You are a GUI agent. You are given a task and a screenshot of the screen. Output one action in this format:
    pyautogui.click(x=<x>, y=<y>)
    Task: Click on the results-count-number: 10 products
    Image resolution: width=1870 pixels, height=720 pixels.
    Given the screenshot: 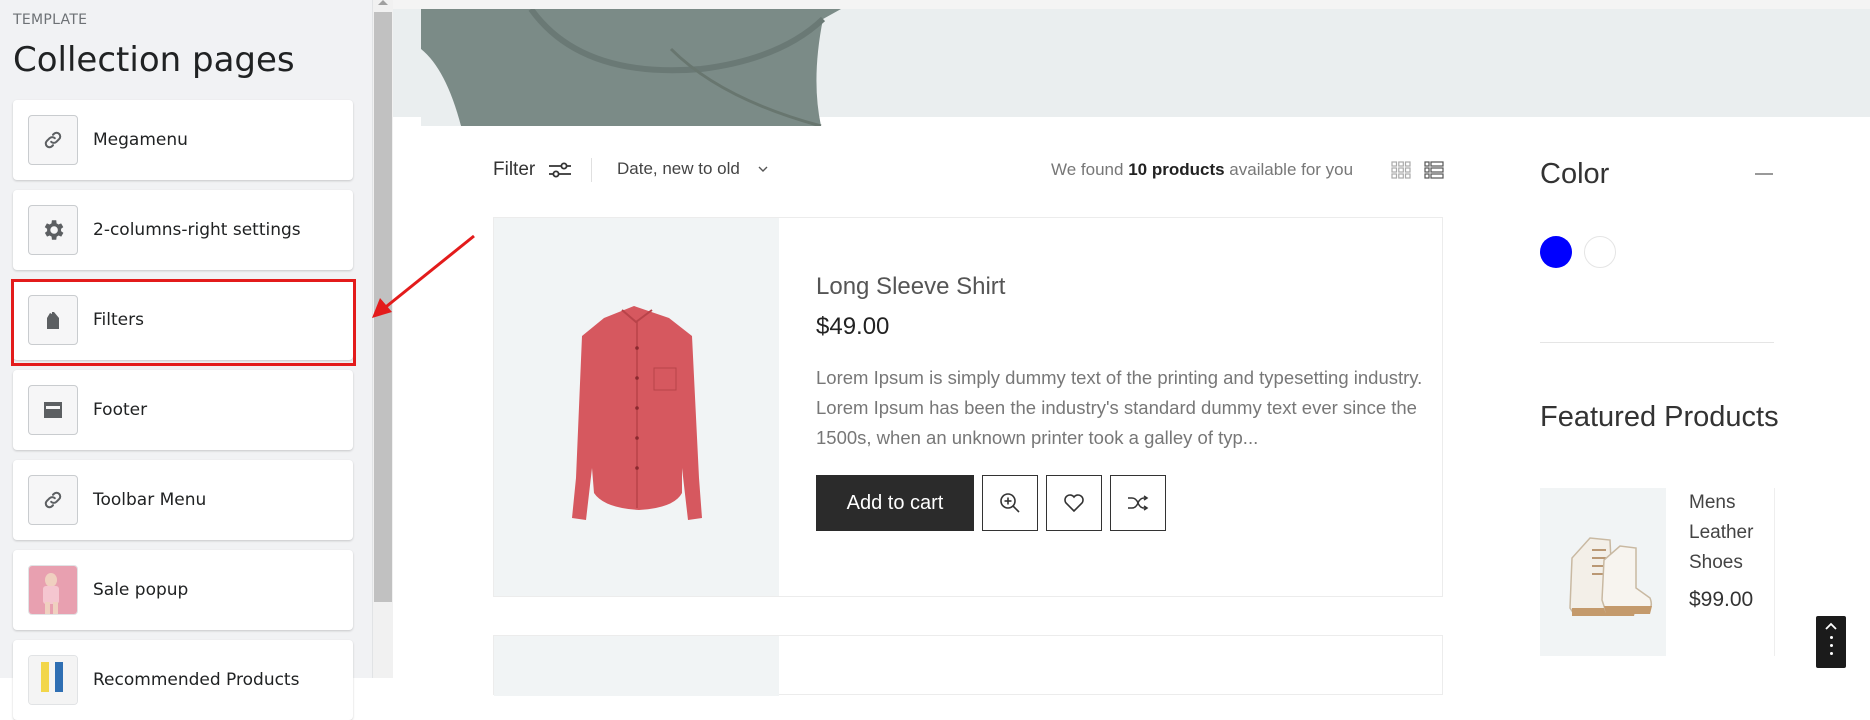 What is the action you would take?
    pyautogui.click(x=1176, y=169)
    